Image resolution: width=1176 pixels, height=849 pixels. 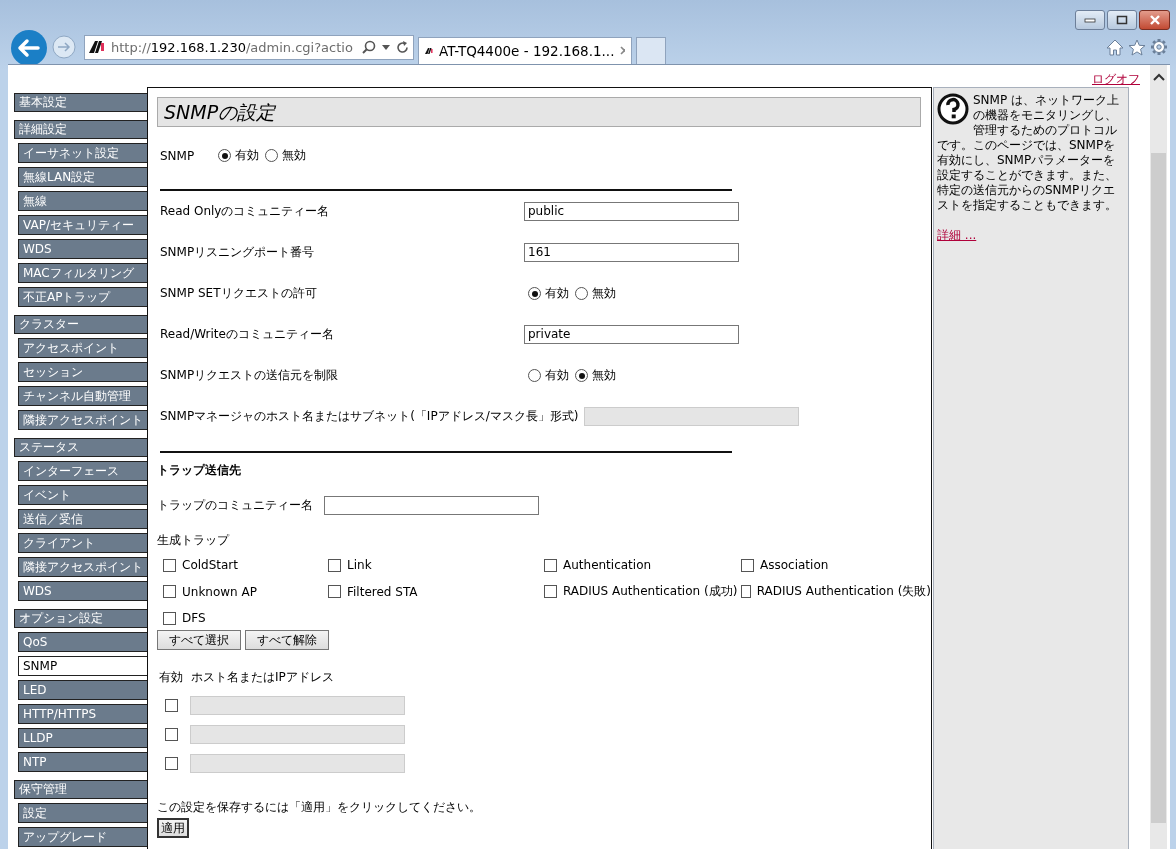 What do you see at coordinates (82, 543) in the screenshot?
I see `sidebar-item: クライアント` at bounding box center [82, 543].